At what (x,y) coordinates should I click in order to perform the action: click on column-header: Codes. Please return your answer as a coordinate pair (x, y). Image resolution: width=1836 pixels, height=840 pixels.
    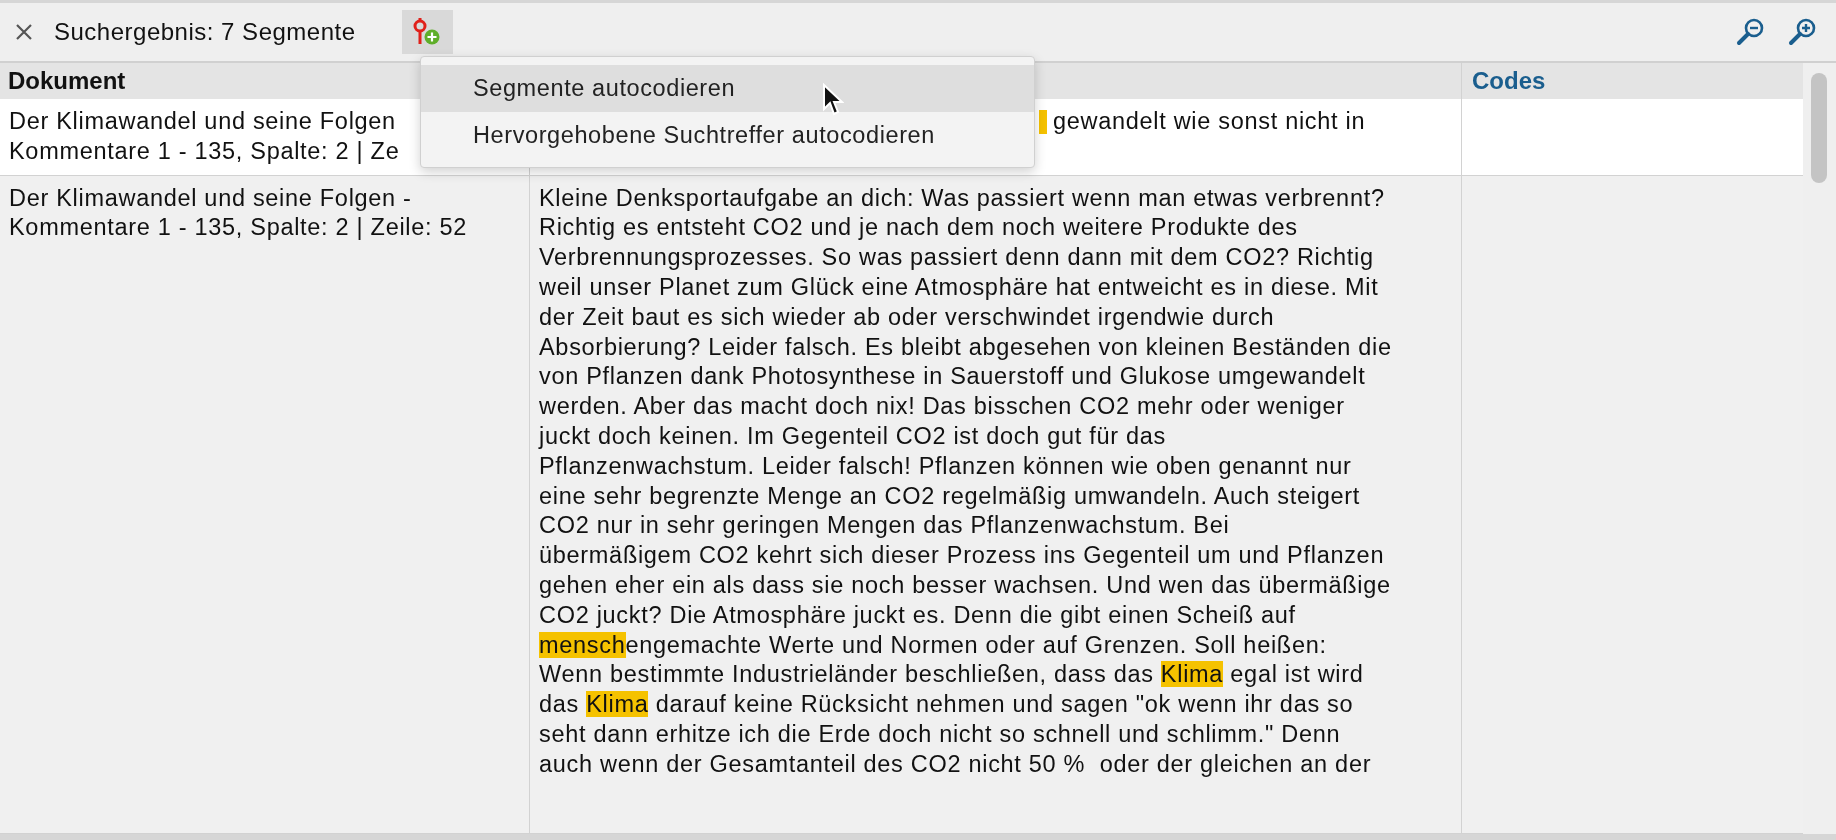
    Looking at the image, I should click on (1632, 81).